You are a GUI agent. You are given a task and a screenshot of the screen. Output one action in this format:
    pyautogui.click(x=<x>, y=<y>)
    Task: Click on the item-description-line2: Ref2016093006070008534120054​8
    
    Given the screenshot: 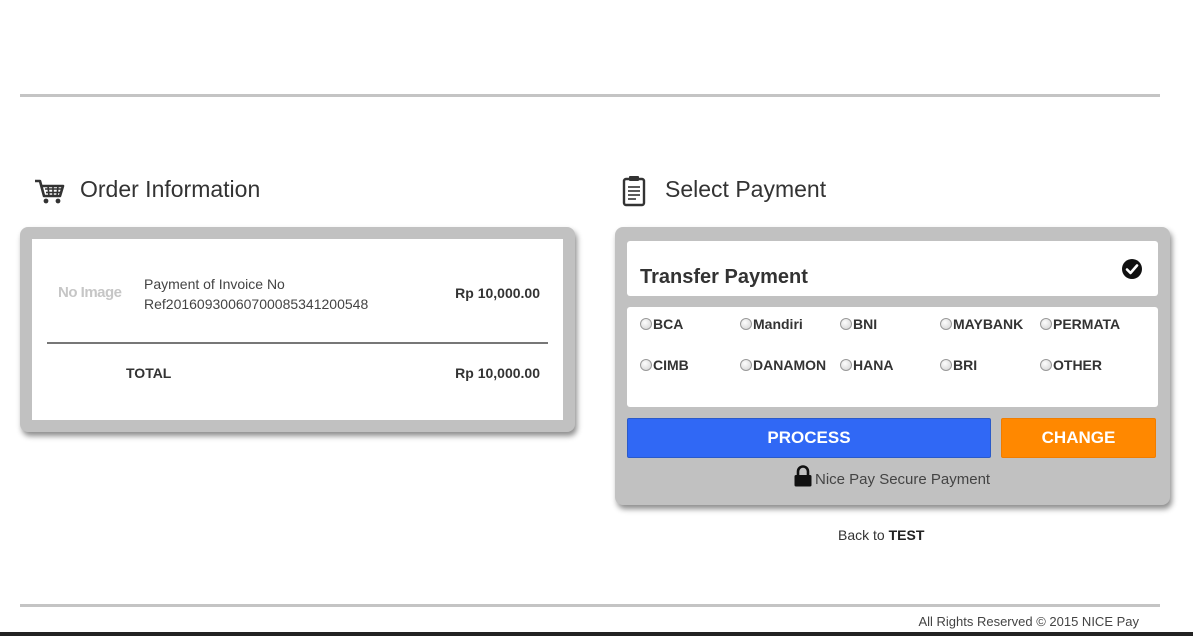 What is the action you would take?
    pyautogui.click(x=256, y=304)
    